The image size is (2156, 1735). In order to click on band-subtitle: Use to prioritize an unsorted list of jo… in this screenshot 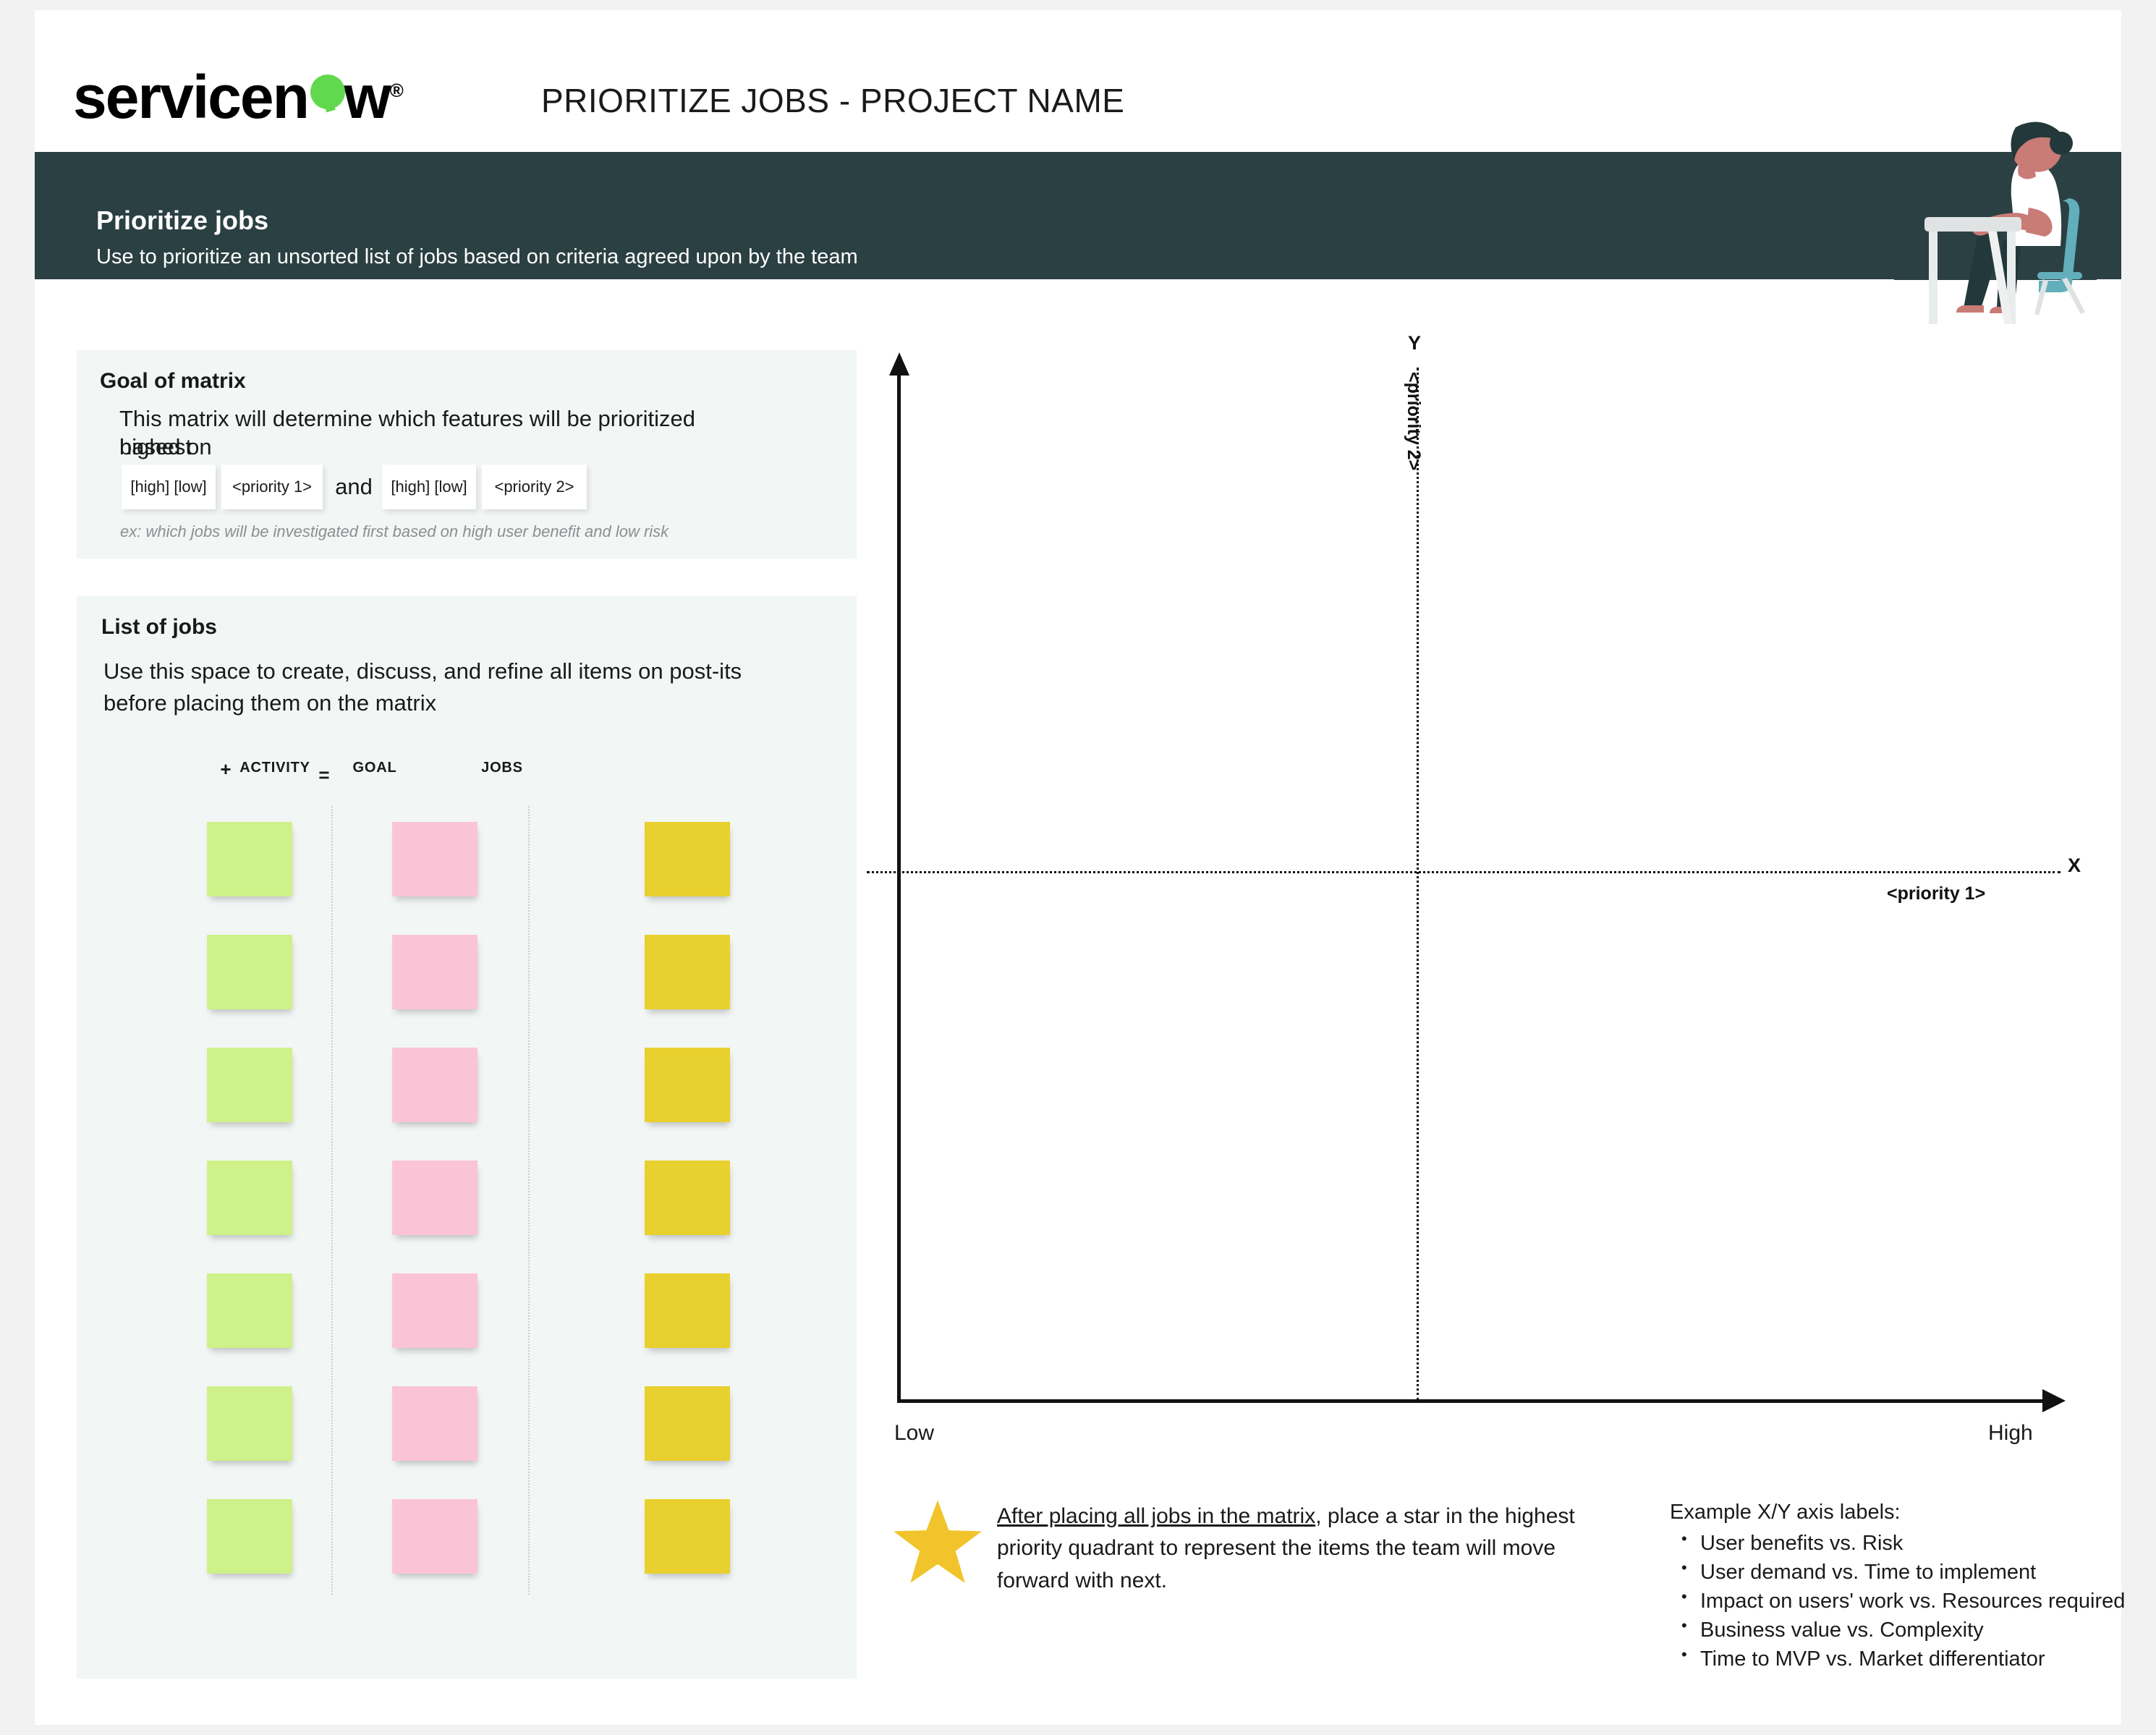, I will do `click(477, 256)`.